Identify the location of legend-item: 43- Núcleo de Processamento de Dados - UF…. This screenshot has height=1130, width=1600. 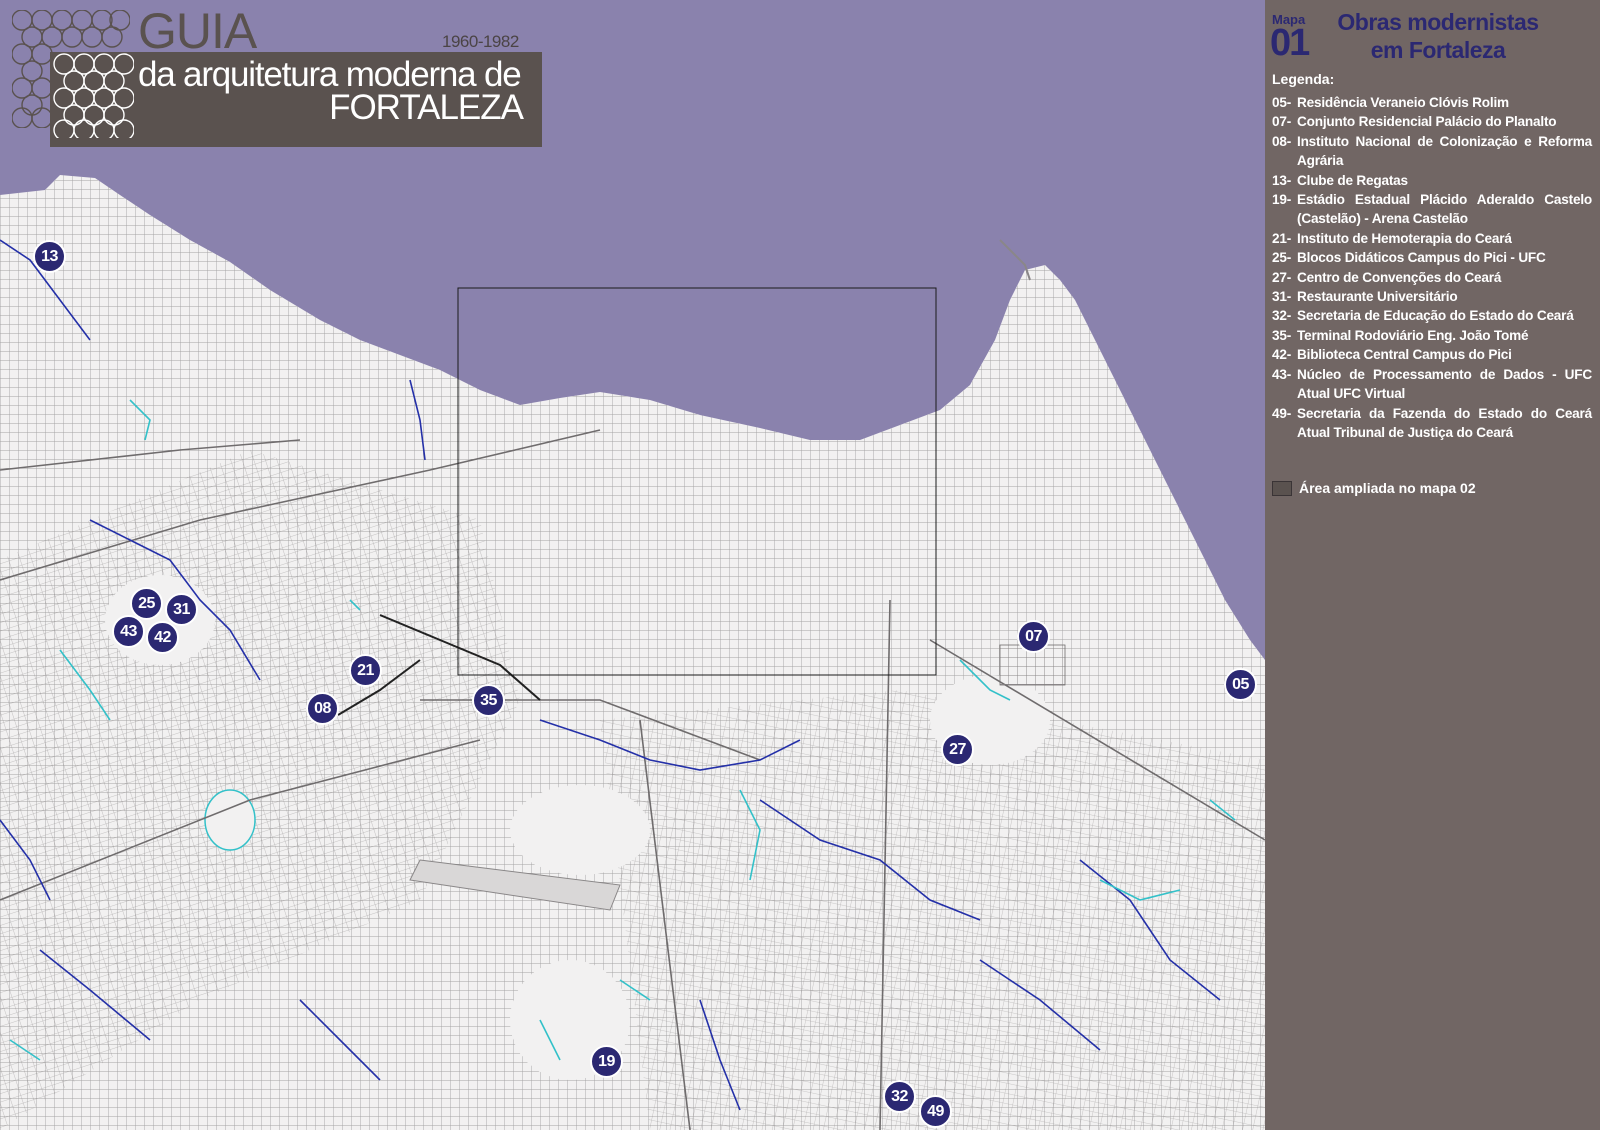
(1432, 384).